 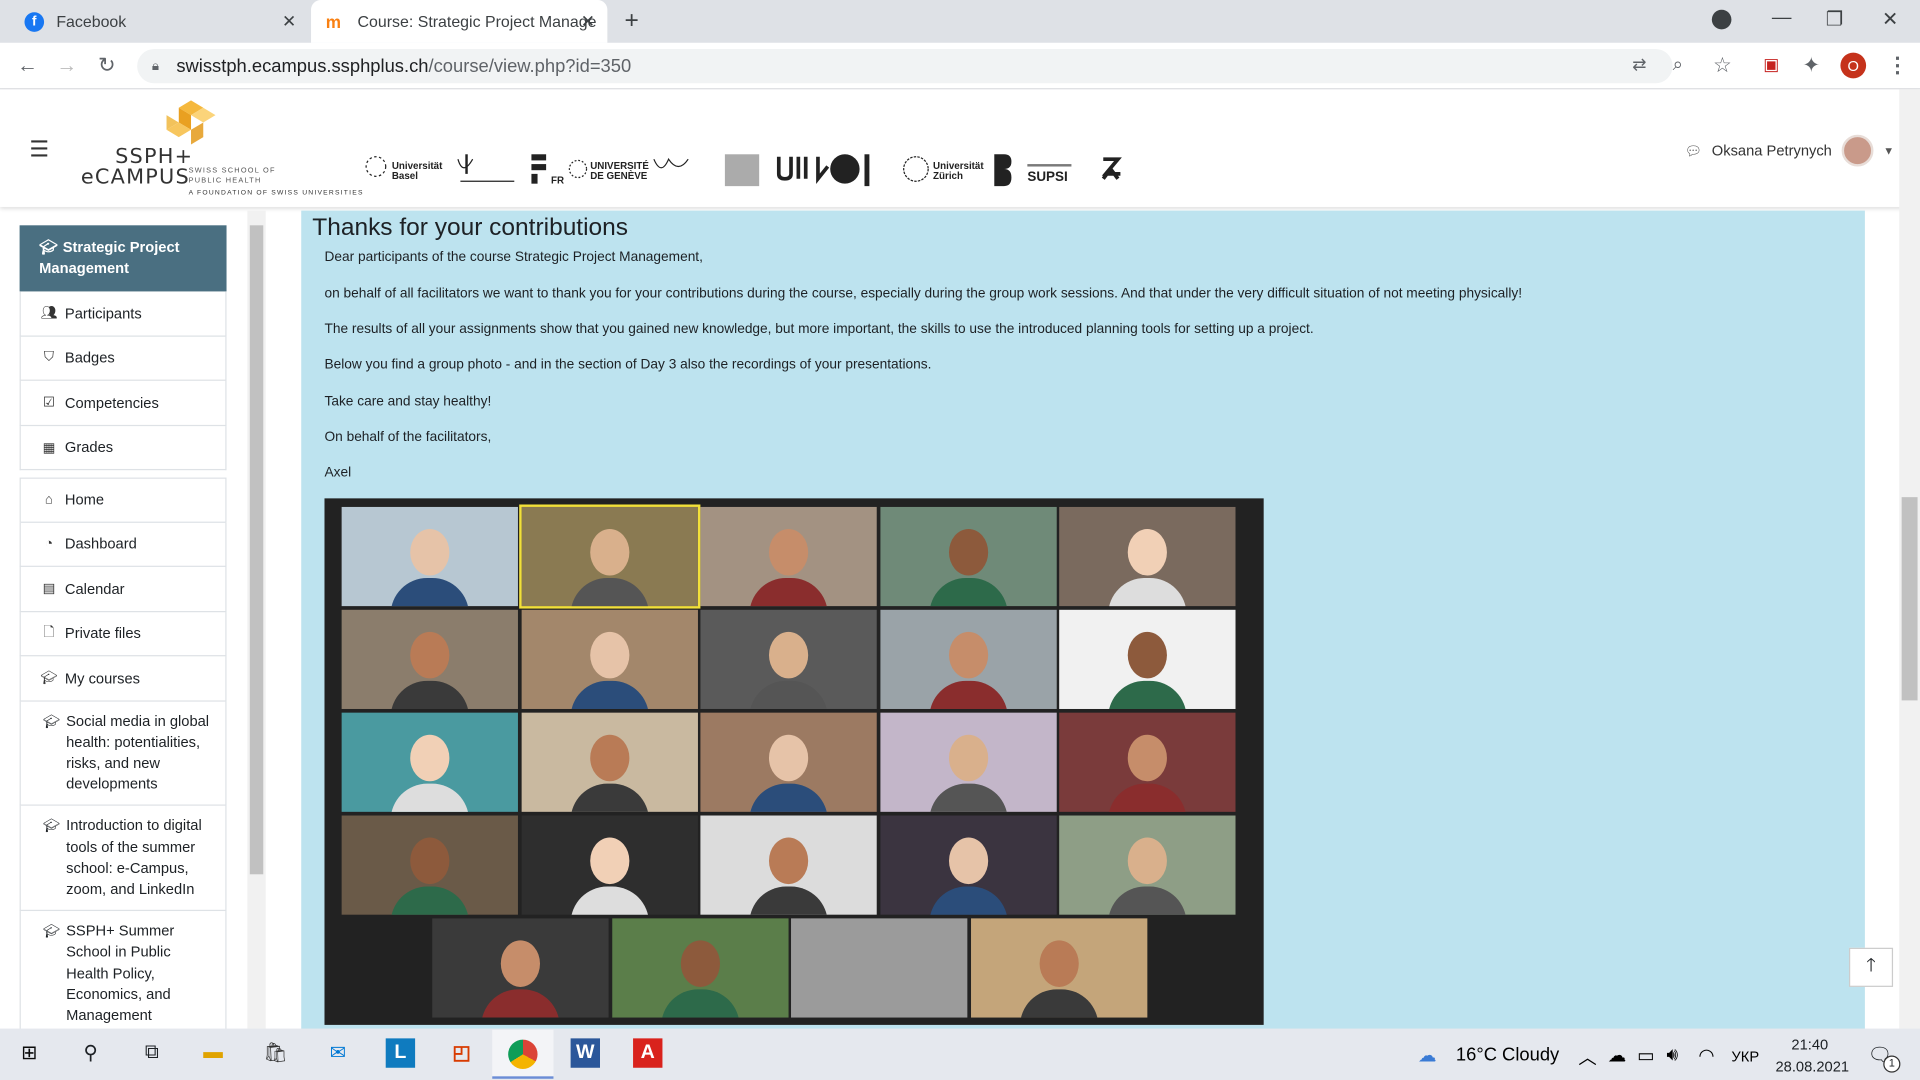 I want to click on task-view-icon: ⧉, so click(x=151, y=1052).